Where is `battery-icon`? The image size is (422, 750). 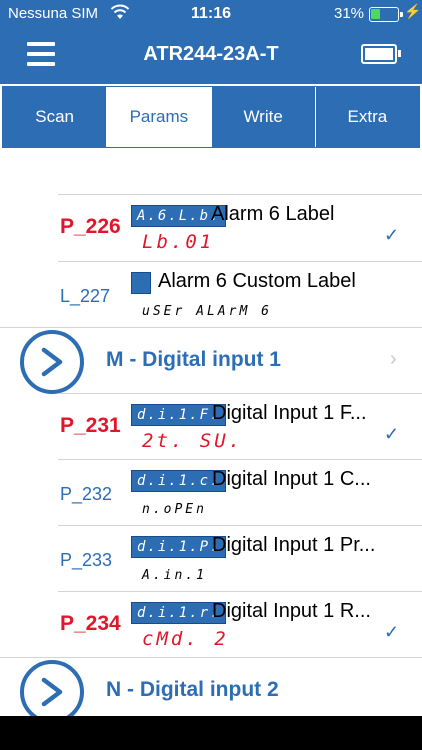
battery-icon is located at coordinates (386, 14).